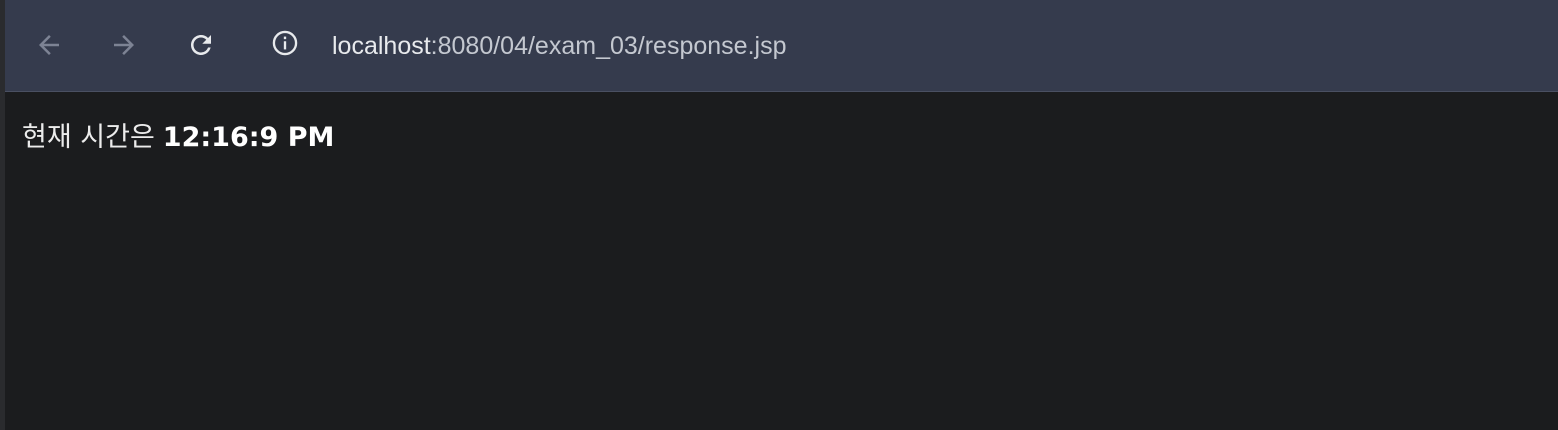  I want to click on reload-icon, so click(201, 45).